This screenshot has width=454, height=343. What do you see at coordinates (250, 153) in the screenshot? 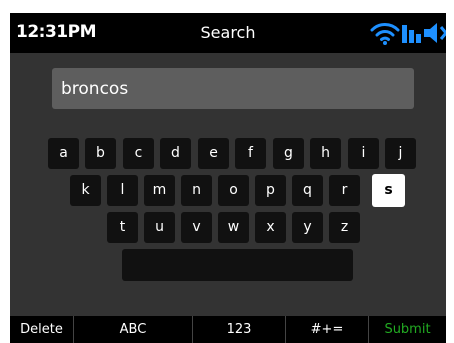
I see `key-f: f` at bounding box center [250, 153].